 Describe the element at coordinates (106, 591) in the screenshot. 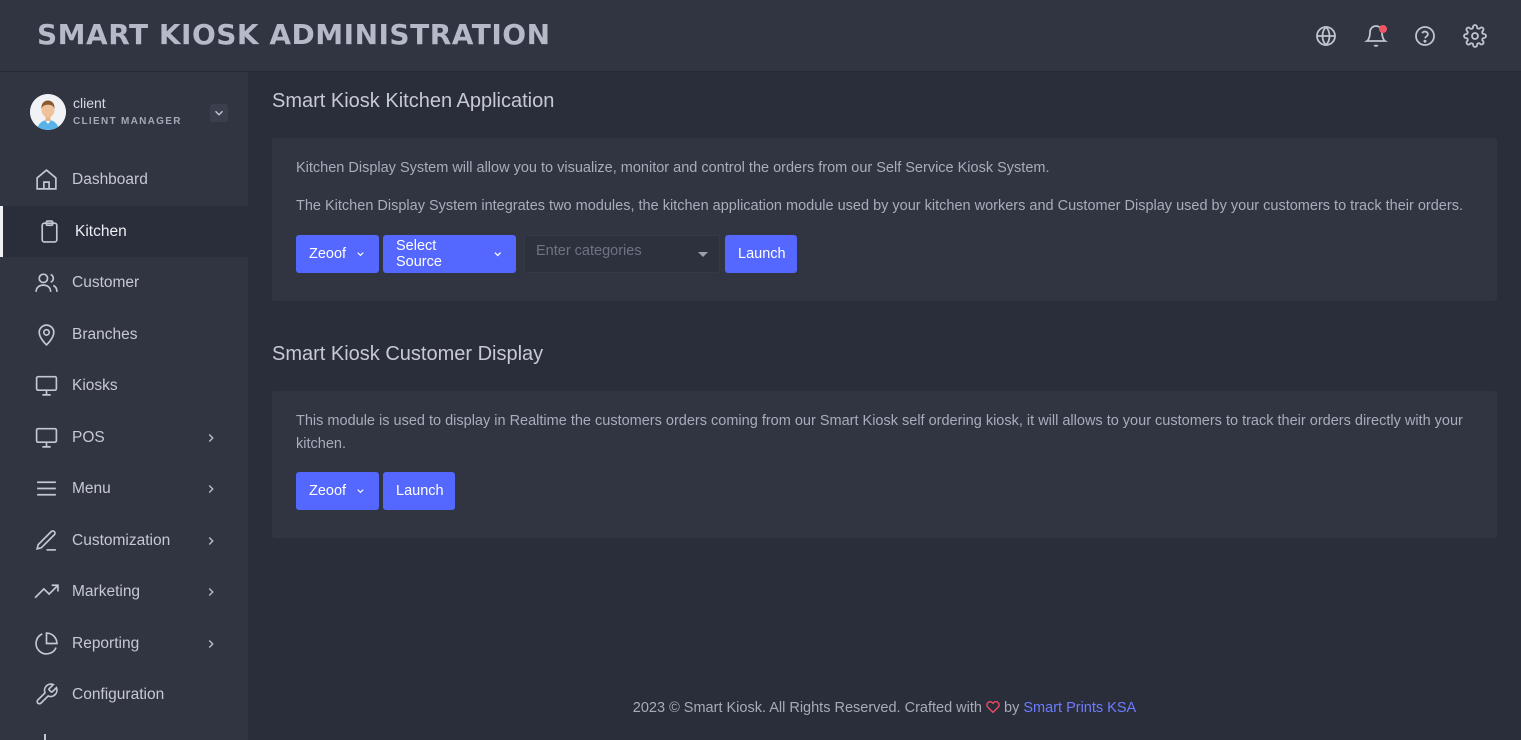

I see `sidebar-item-label: Marketing` at that location.